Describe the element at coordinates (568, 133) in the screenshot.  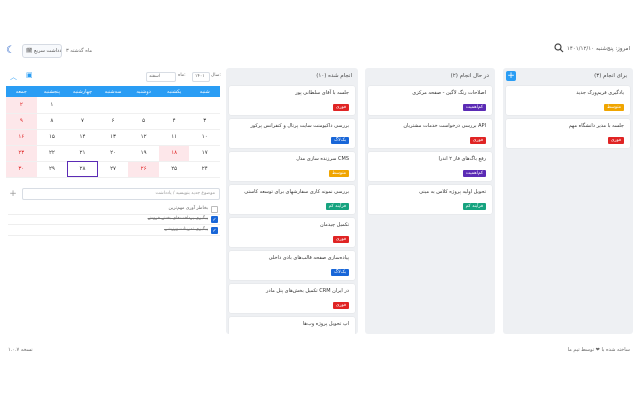
I see `task-card: جلسه با مدیر دانشگاه مهم فوری` at that location.